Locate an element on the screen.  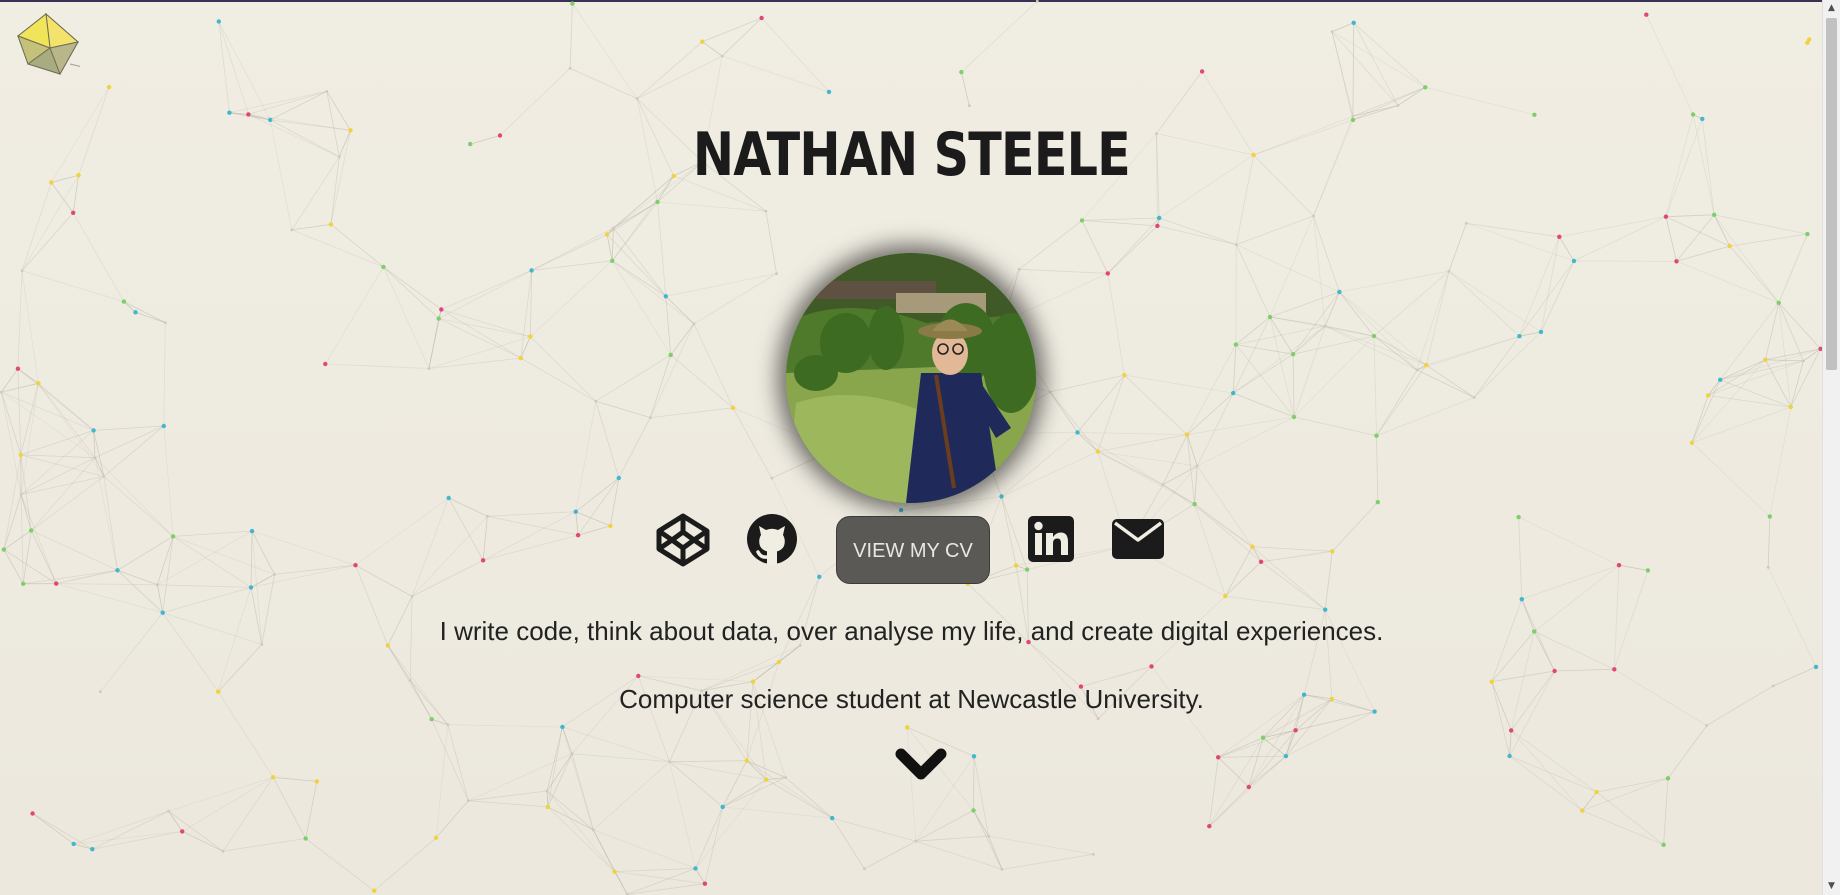
codepen-icon is located at coordinates (683, 540).